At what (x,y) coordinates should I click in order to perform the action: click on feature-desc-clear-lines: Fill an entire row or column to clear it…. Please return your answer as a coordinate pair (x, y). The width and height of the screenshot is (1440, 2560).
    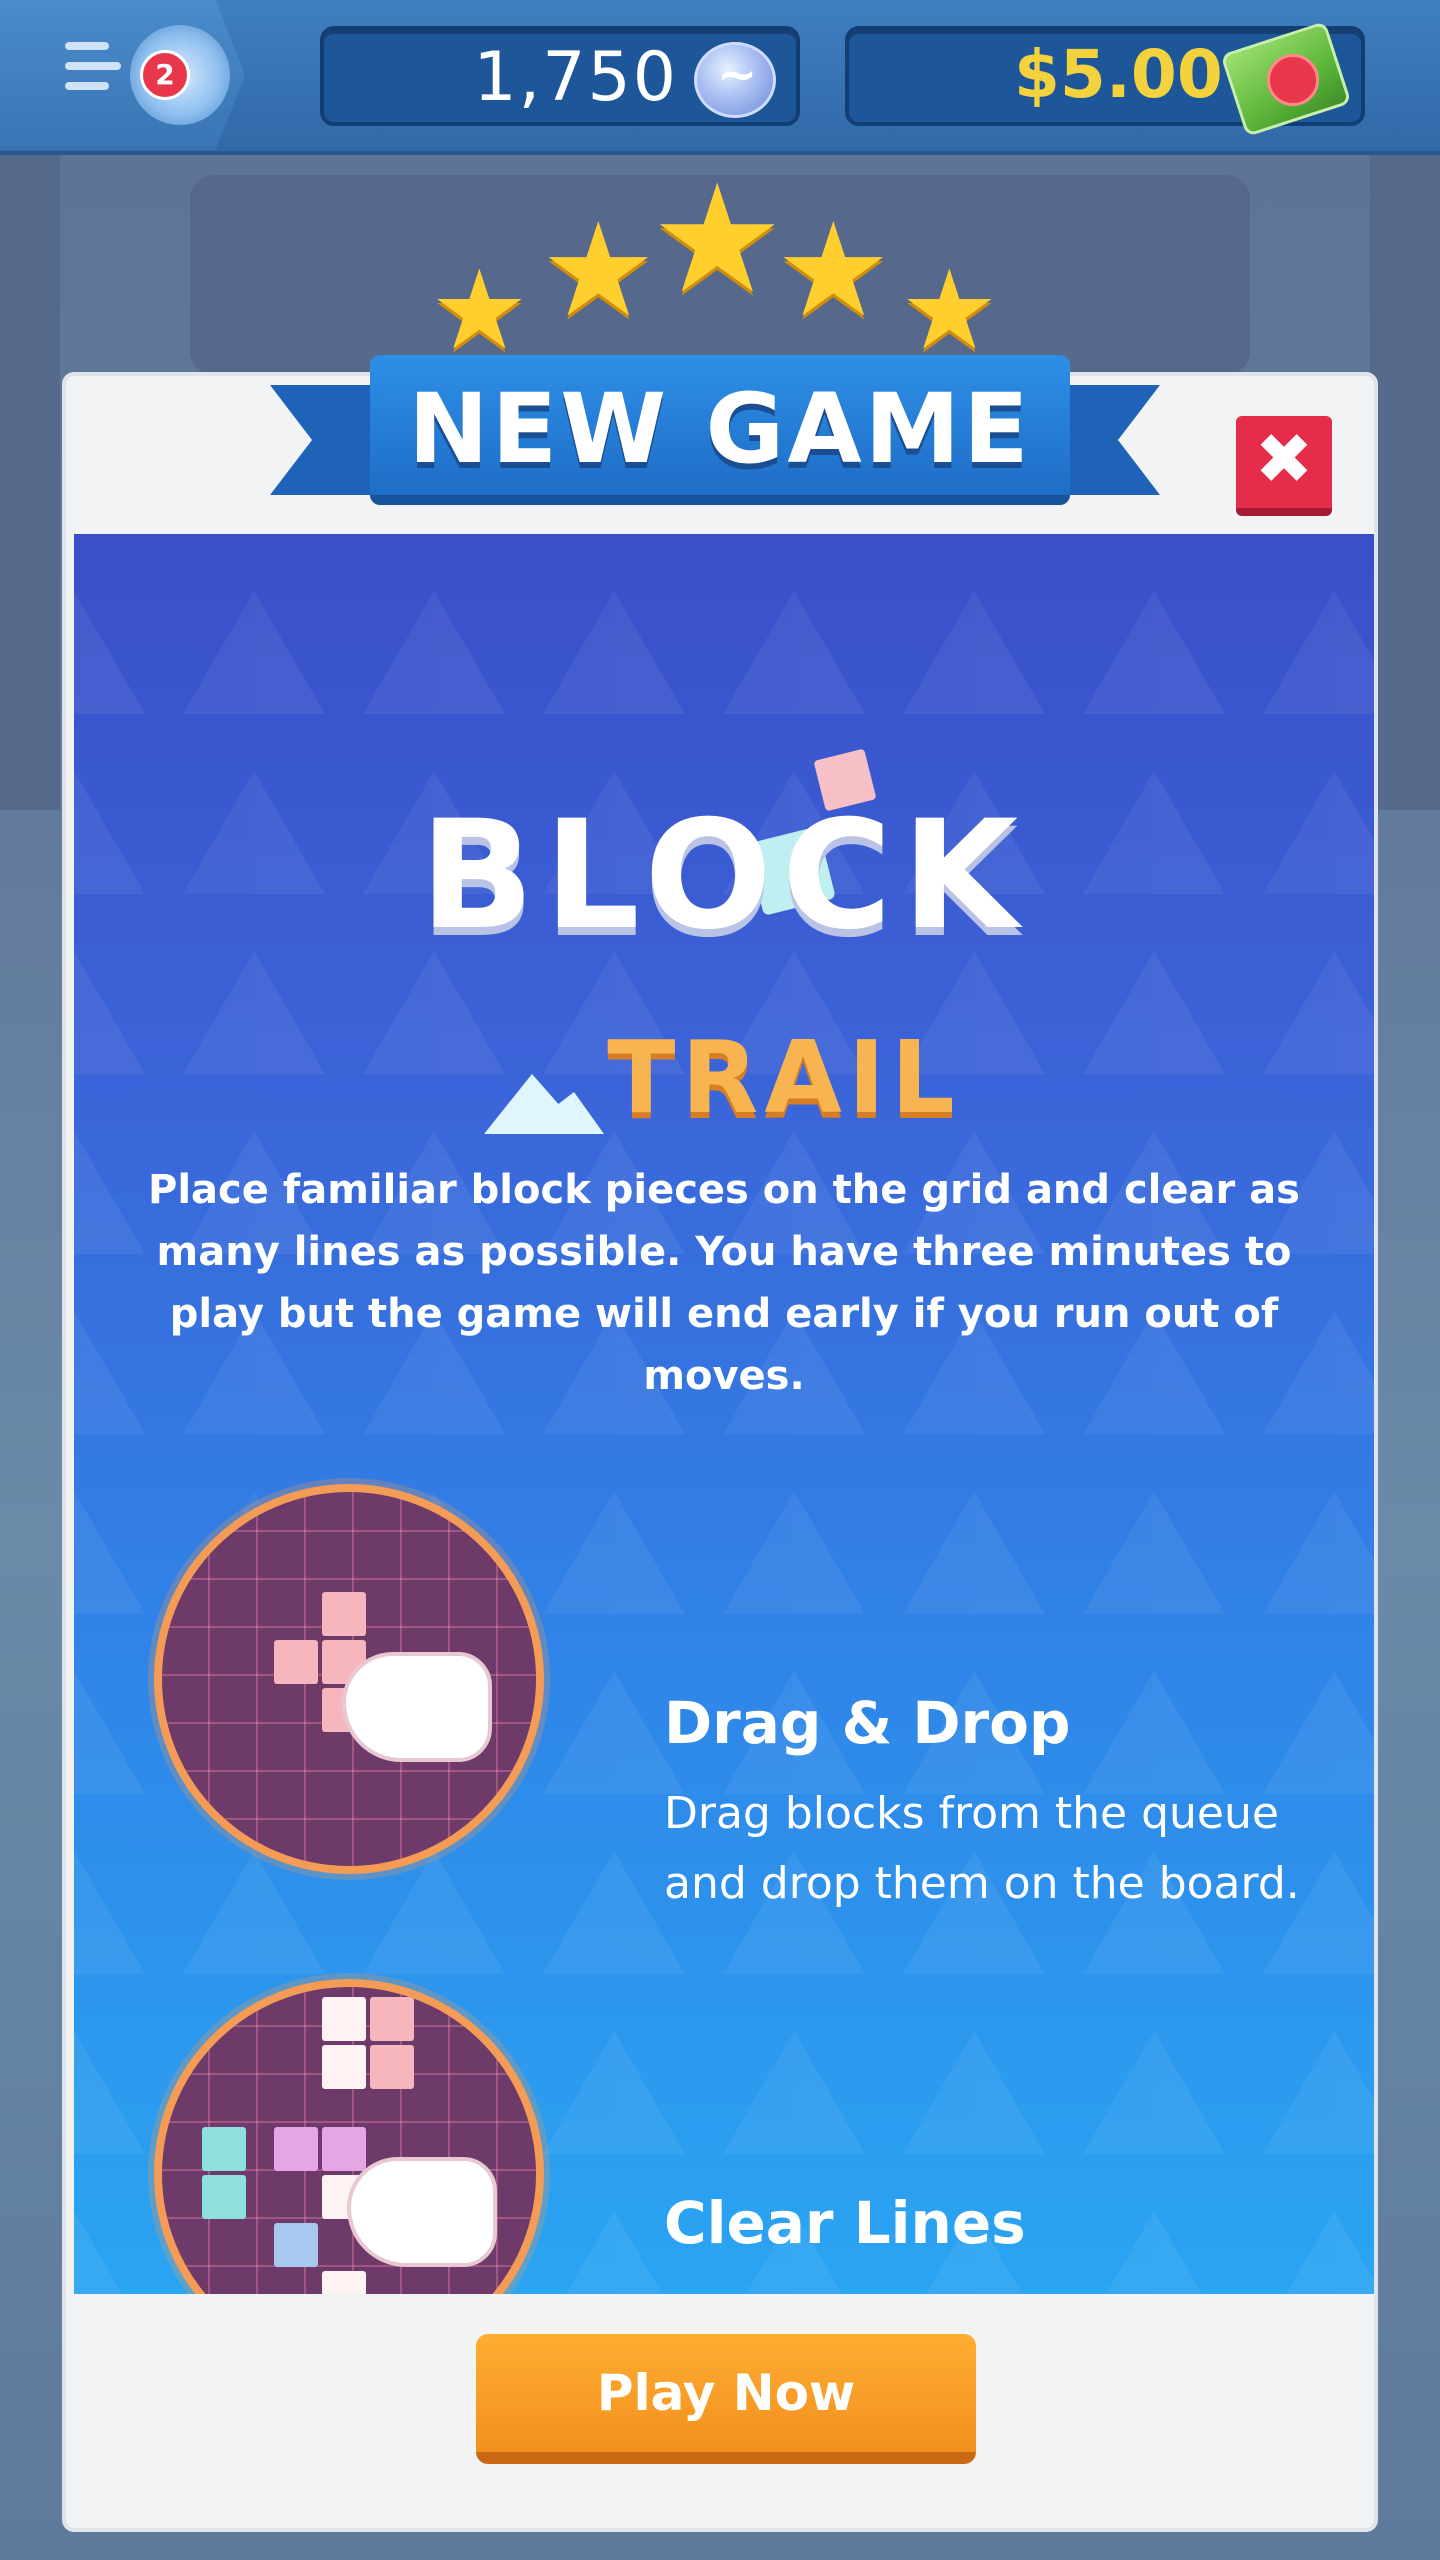
    Looking at the image, I should click on (1014, 2286).